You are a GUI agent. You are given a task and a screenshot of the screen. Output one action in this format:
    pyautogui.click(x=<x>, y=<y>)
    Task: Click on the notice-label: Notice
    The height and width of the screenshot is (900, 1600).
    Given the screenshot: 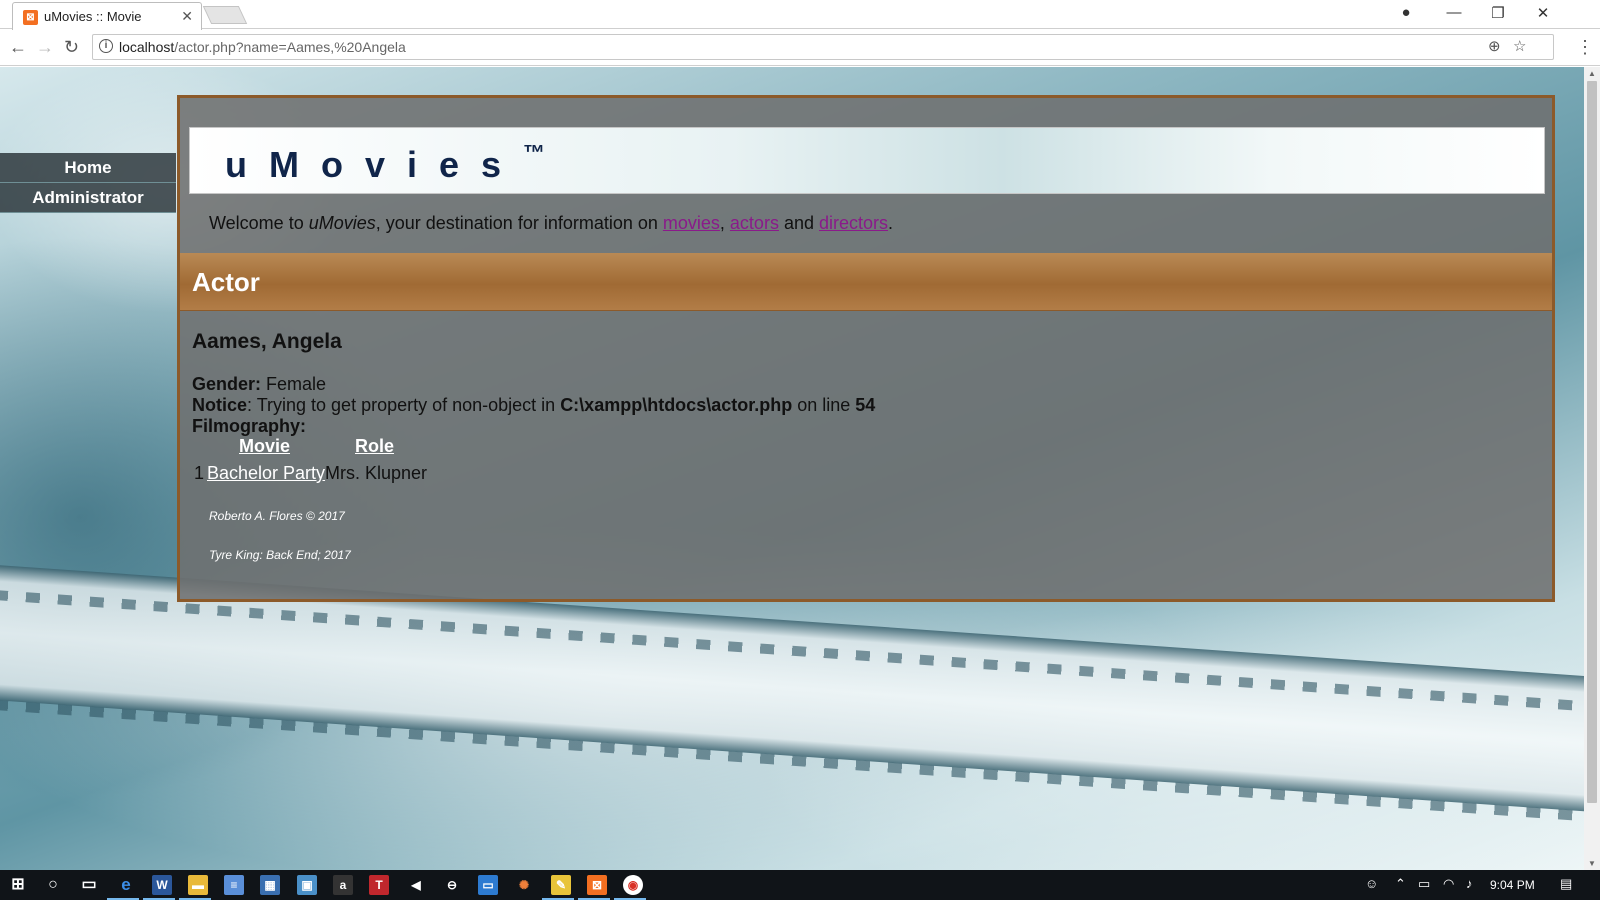 What is the action you would take?
    pyautogui.click(x=220, y=405)
    